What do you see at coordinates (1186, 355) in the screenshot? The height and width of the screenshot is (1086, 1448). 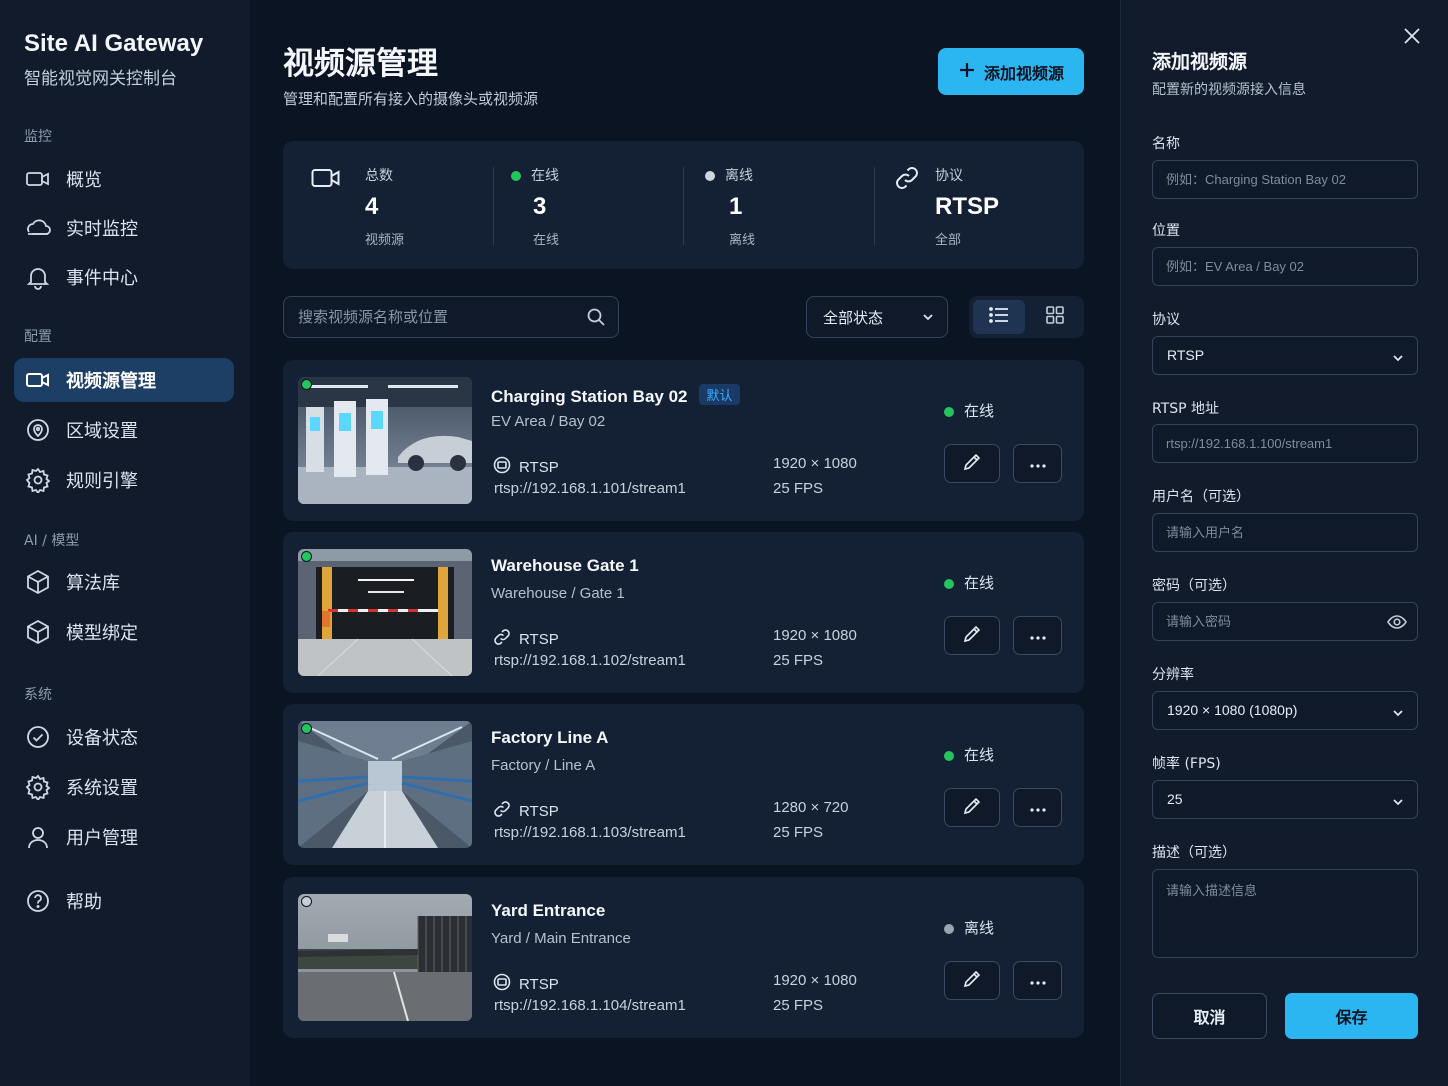 I see `protocol-value: RTSP` at bounding box center [1186, 355].